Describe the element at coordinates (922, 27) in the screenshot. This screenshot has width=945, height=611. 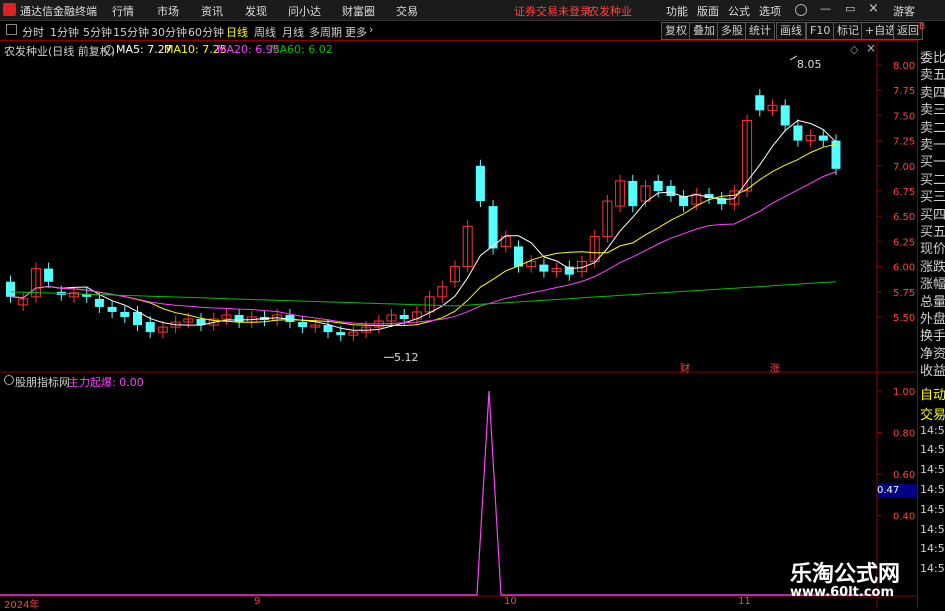
I see `panel-badge: B` at that location.